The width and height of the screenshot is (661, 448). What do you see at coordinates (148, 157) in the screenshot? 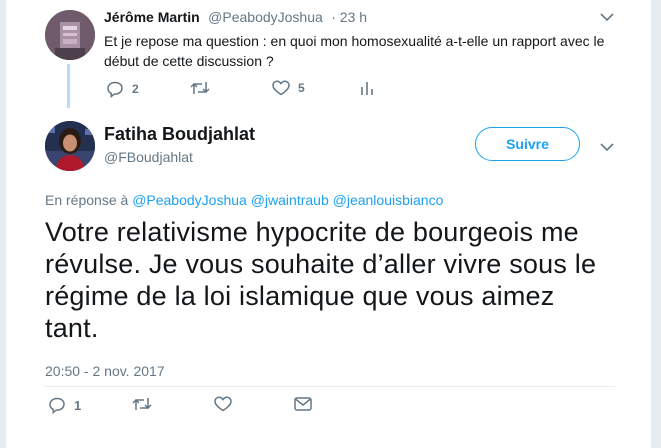
I see `main-tweet-author-handle: @FBoudjahlat` at bounding box center [148, 157].